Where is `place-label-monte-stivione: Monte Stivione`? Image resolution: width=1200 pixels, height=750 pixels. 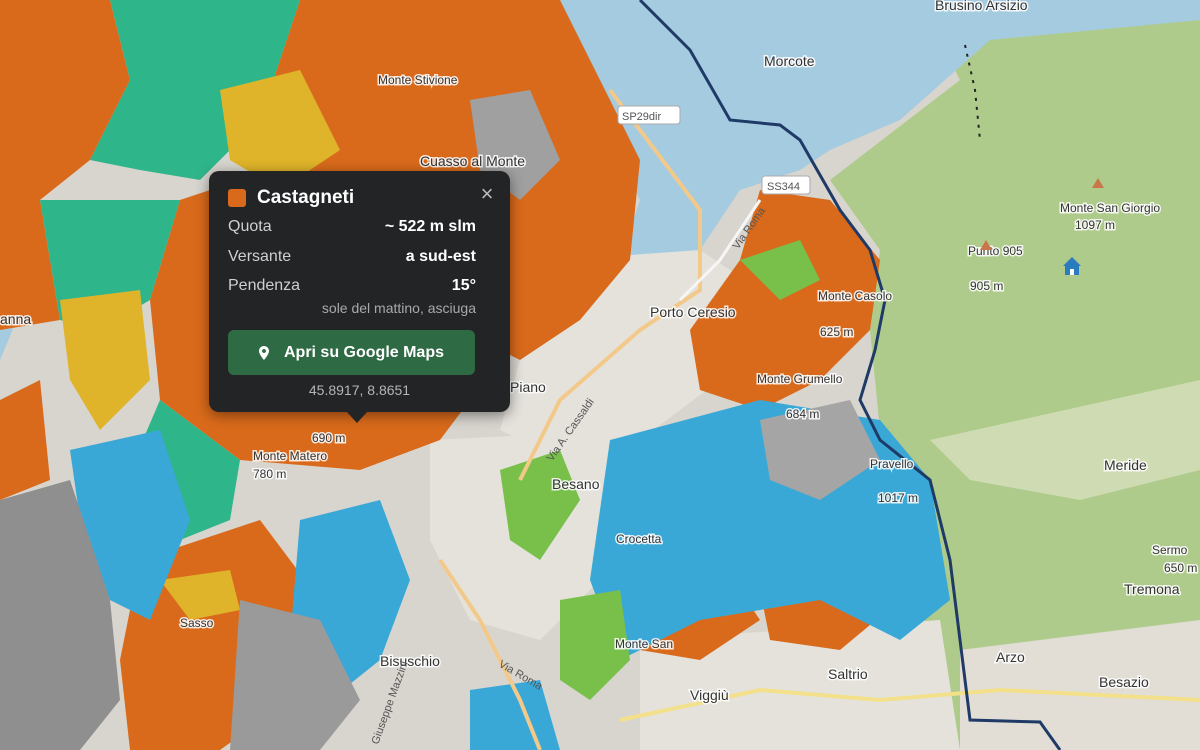
place-label-monte-stivione: Monte Stivione is located at coordinates (418, 80).